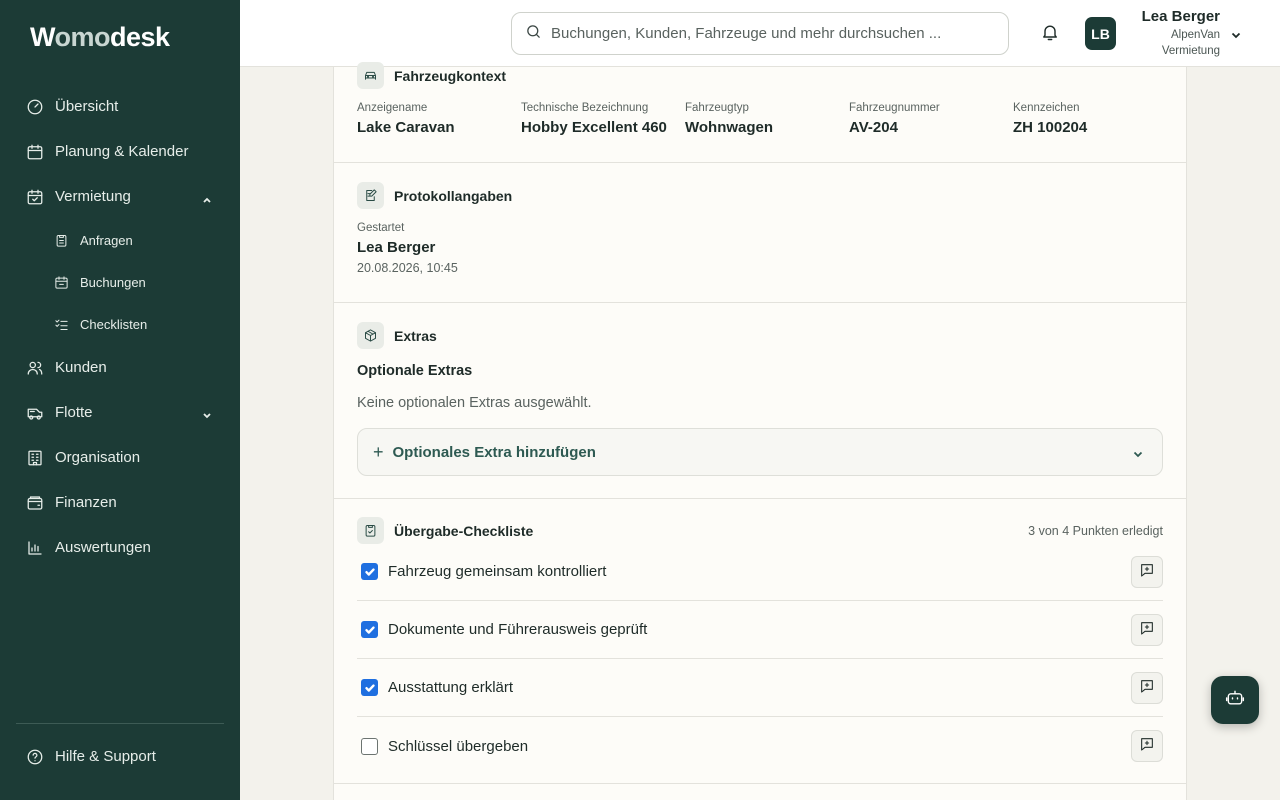 This screenshot has width=1280, height=800. What do you see at coordinates (100, 37) in the screenshot?
I see `app-logo: Womodesk` at bounding box center [100, 37].